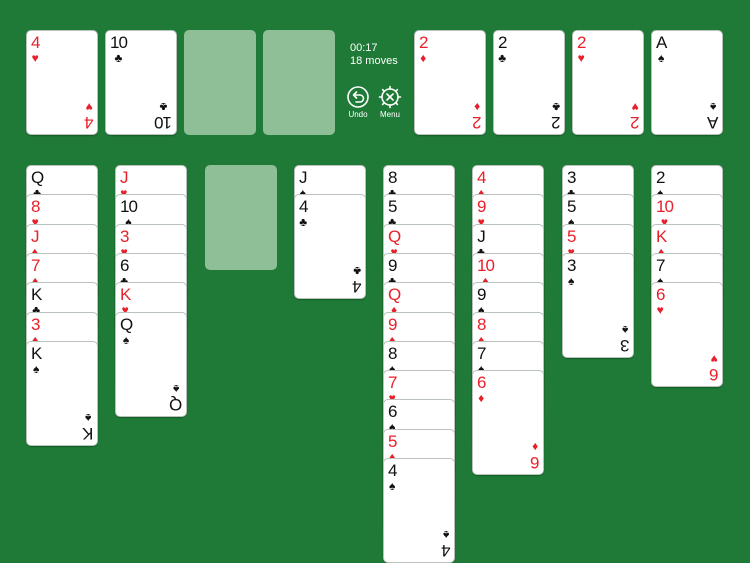  I want to click on playing-card: 3 ♠ 3 ♠, so click(598, 305).